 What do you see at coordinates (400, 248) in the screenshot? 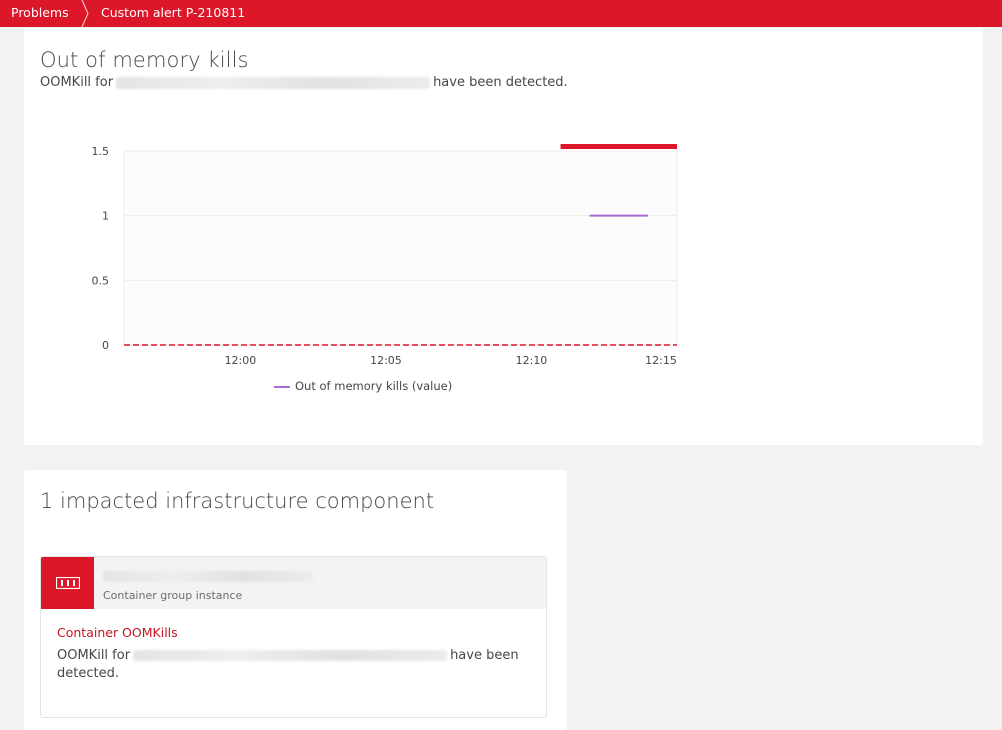
I see `plot-area` at bounding box center [400, 248].